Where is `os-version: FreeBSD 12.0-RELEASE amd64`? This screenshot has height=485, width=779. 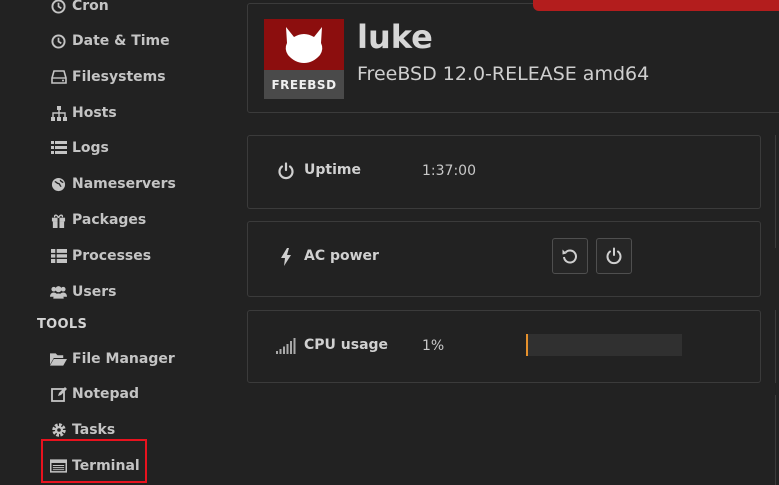 os-version: FreeBSD 12.0-RELEASE amd64 is located at coordinates (503, 74).